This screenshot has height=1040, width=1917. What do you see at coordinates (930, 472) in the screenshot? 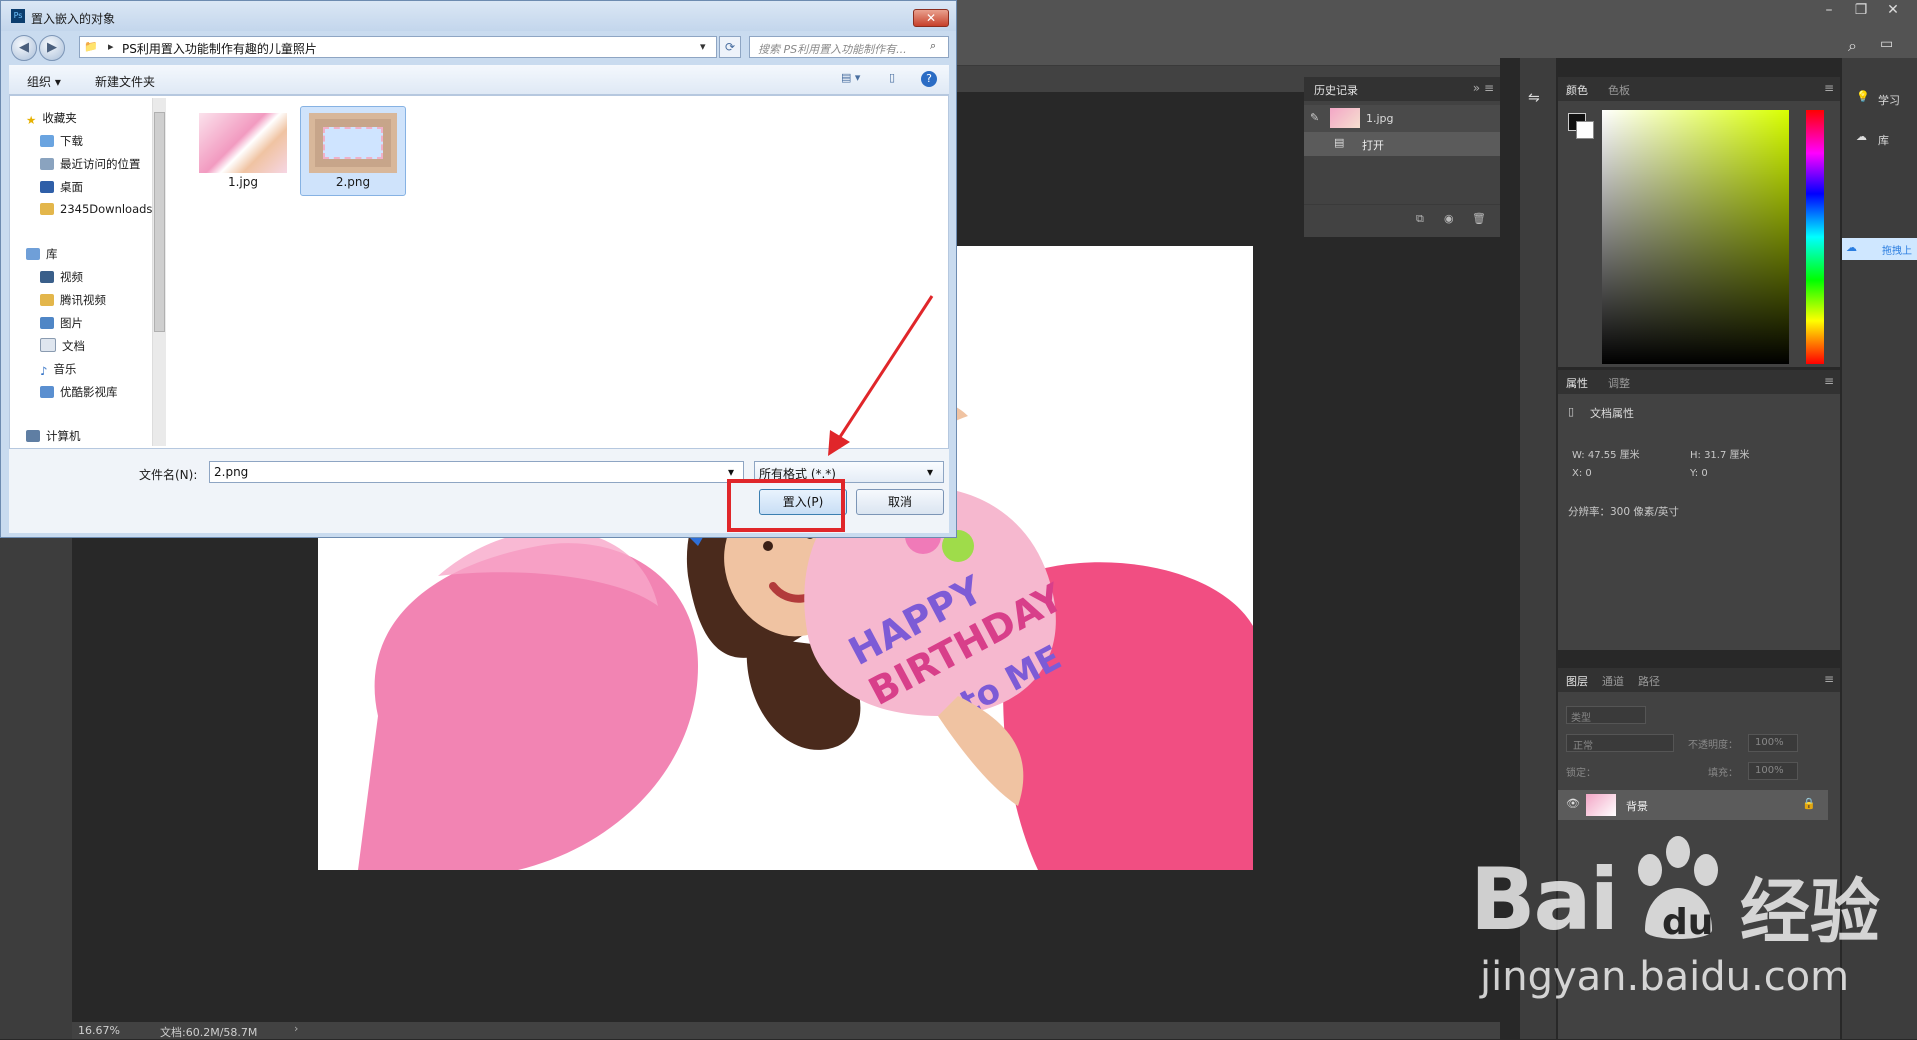
I see `filetype-dropdown-icon: ▾` at bounding box center [930, 472].